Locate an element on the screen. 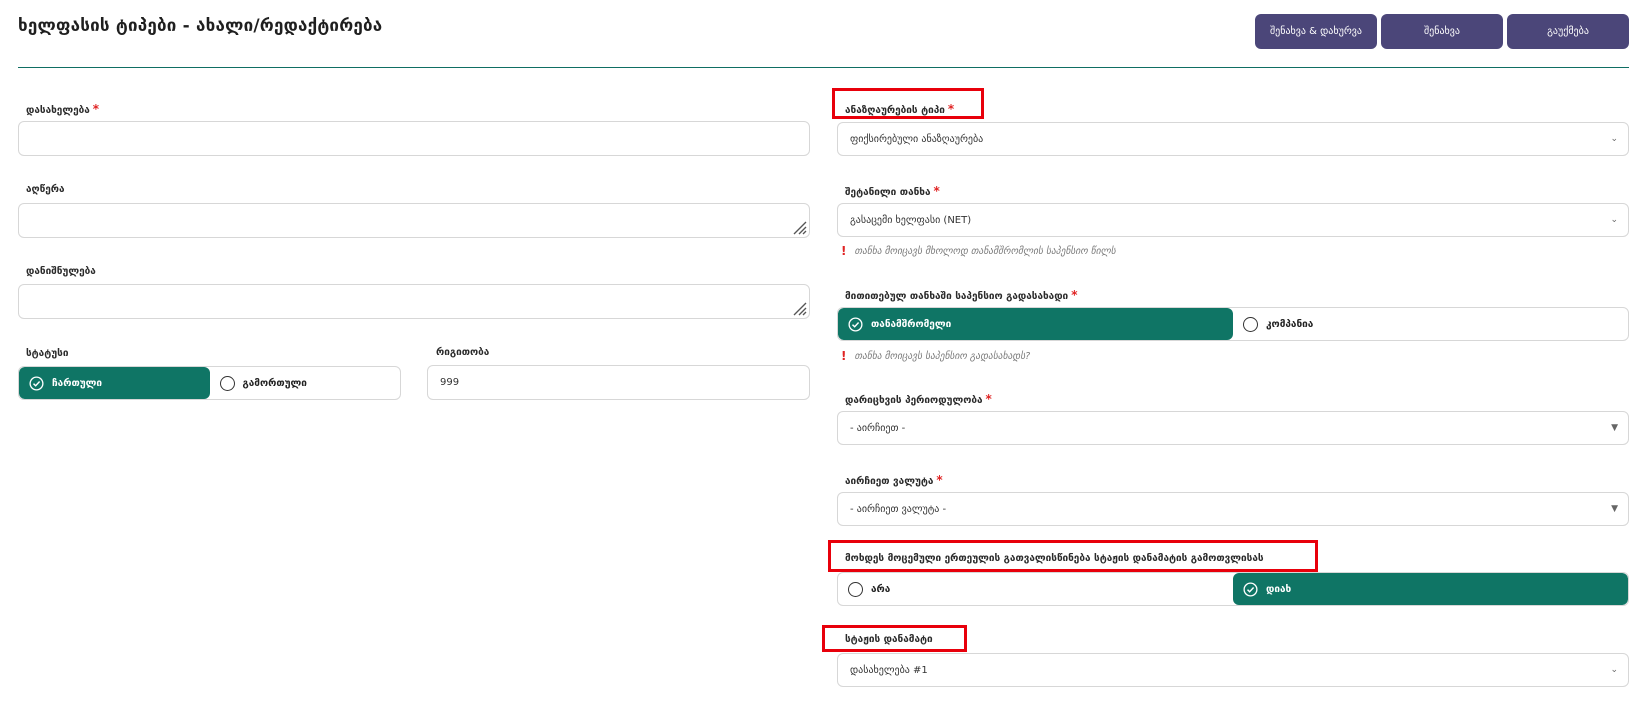 This screenshot has height=705, width=1646. consider-rate-toggle: არა დიახ is located at coordinates (1233, 589).